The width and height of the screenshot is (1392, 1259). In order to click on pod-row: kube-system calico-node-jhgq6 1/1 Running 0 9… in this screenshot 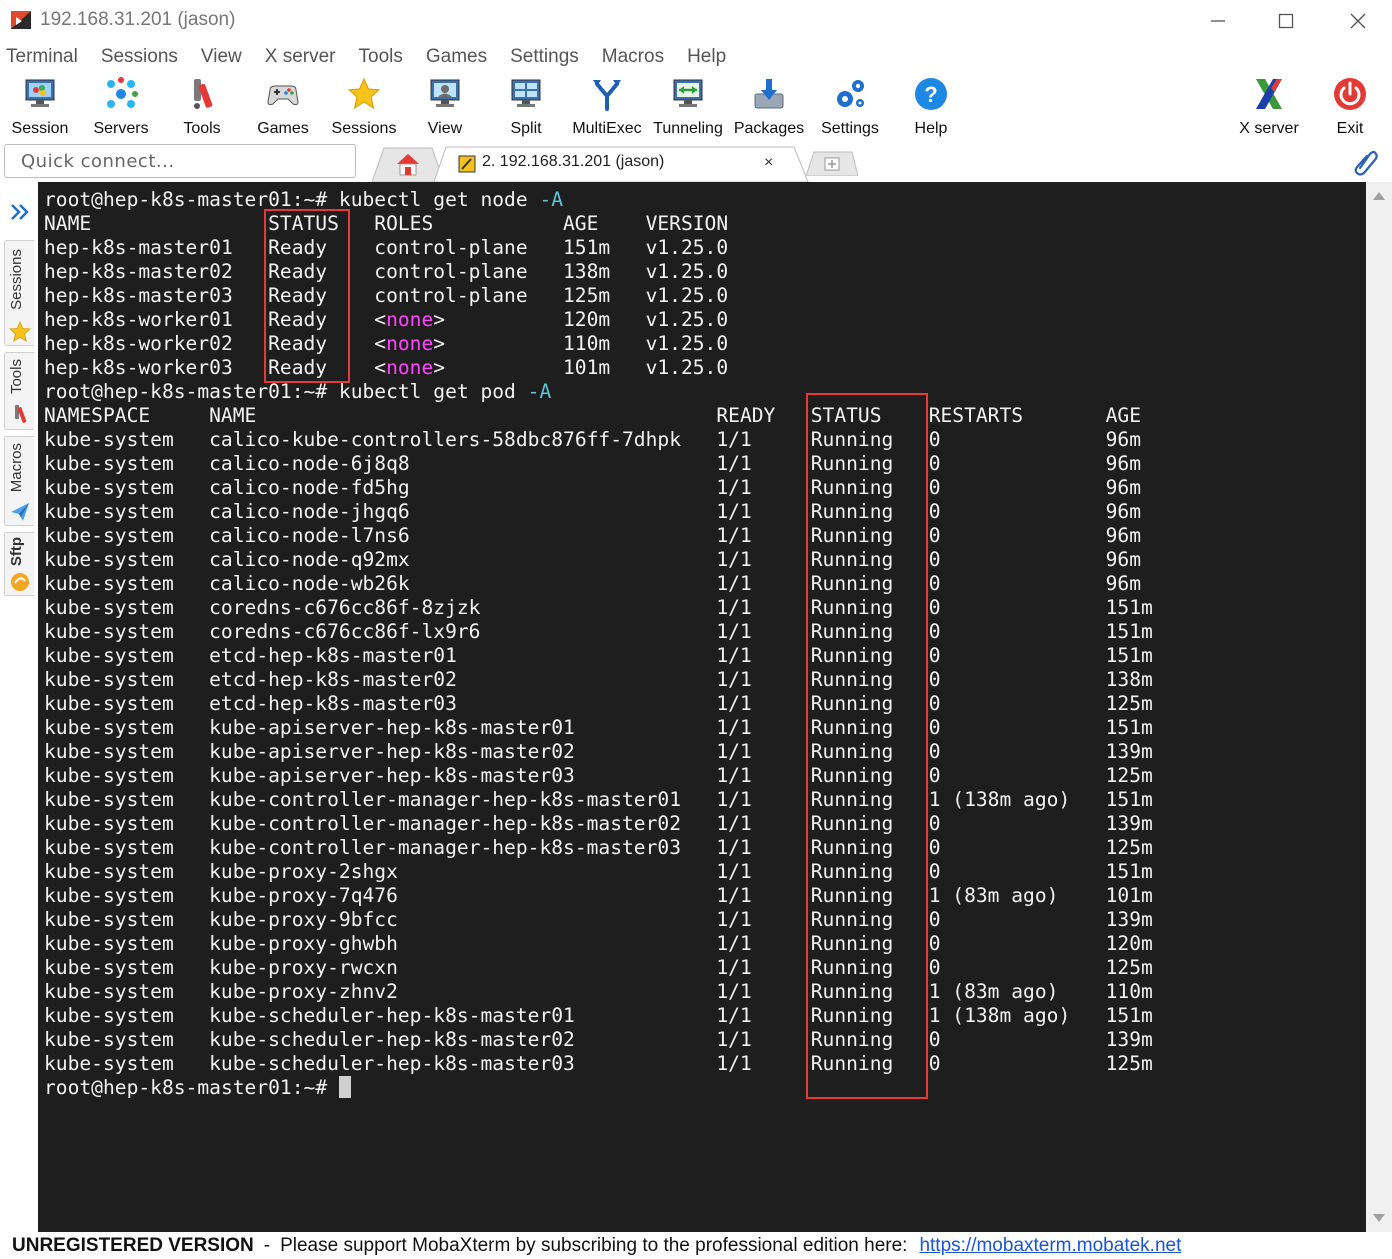, I will do `click(610, 512)`.